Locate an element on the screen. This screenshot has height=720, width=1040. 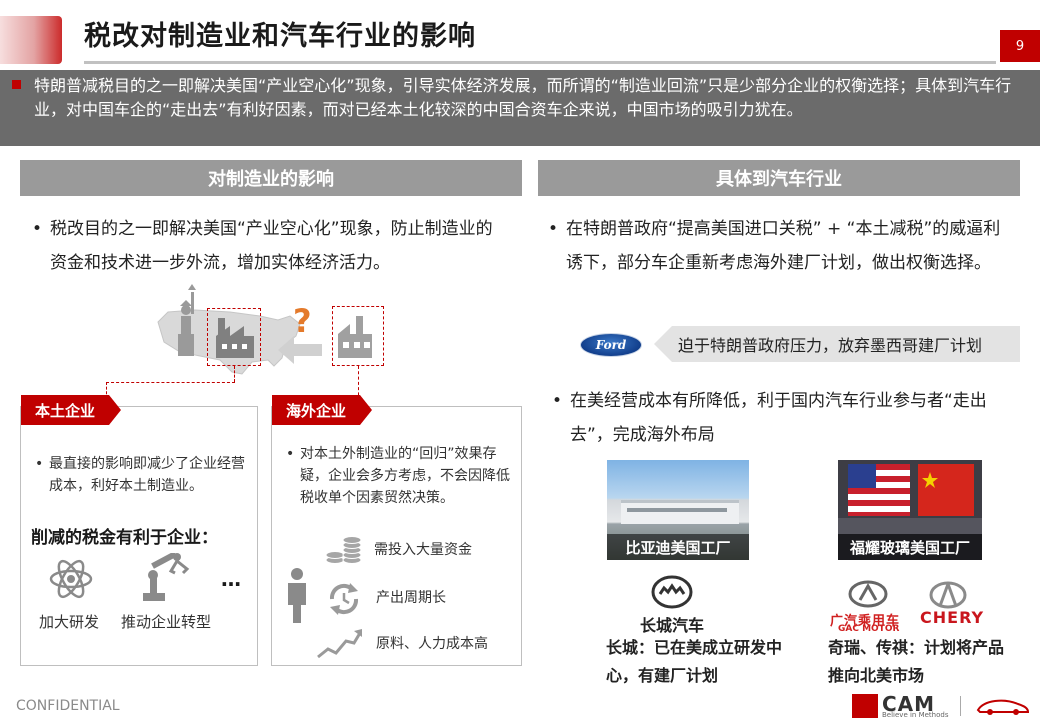
benefit-item-research: 加大研发 is located at coordinates (69, 622).